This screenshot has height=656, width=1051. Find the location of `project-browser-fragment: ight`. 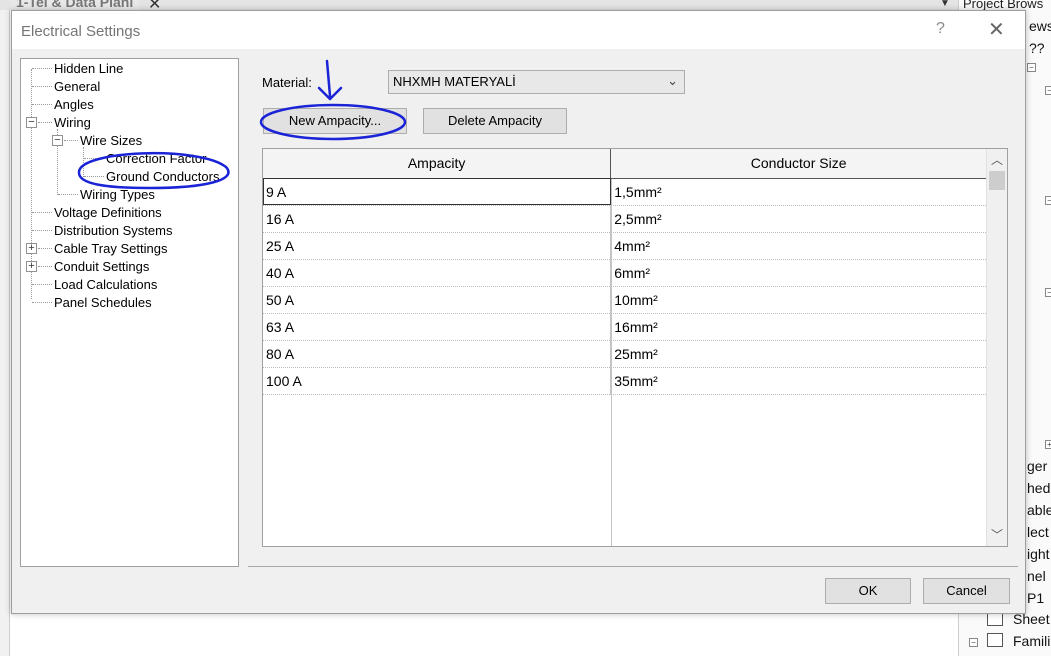

project-browser-fragment: ight is located at coordinates (1038, 554).